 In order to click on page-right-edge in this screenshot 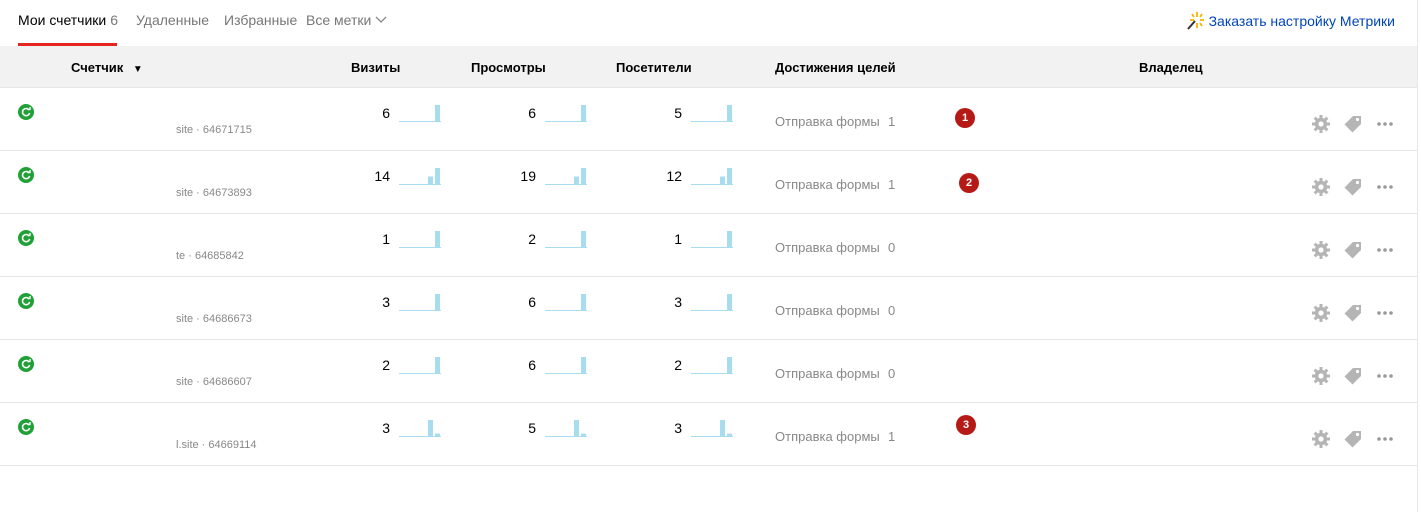, I will do `click(1417, 256)`.